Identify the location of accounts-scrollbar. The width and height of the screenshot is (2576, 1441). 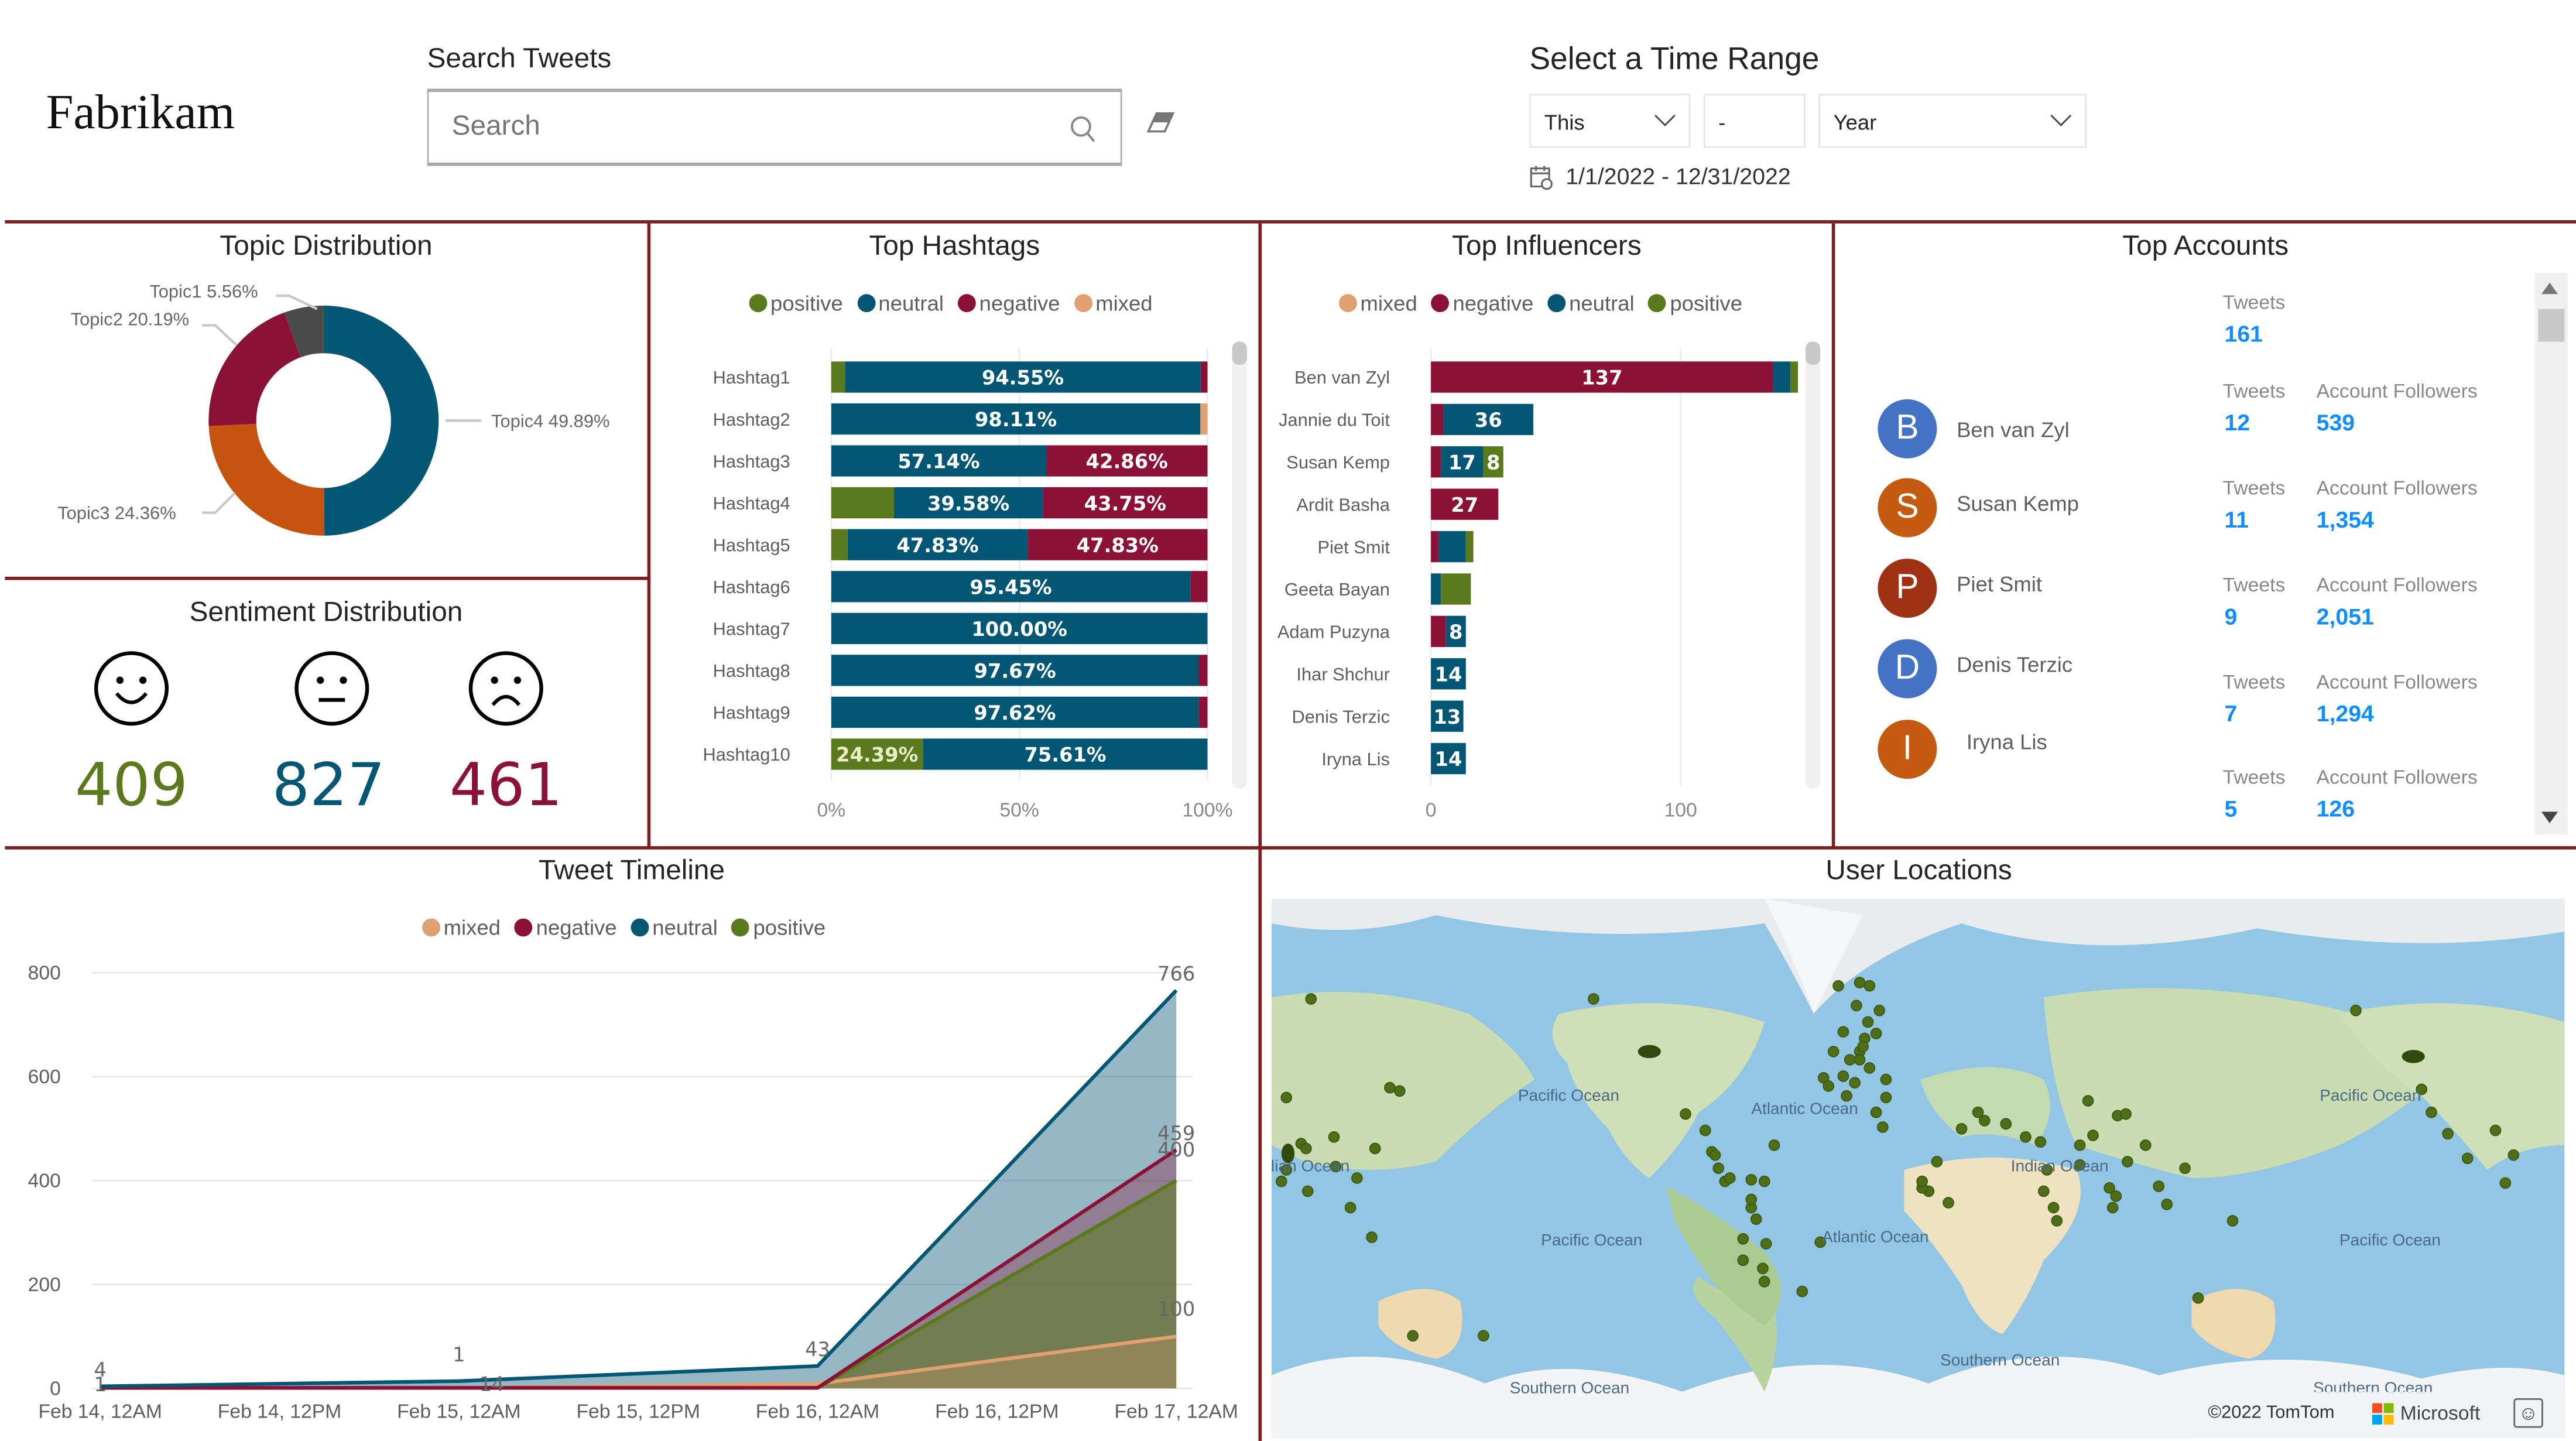
(2551, 553).